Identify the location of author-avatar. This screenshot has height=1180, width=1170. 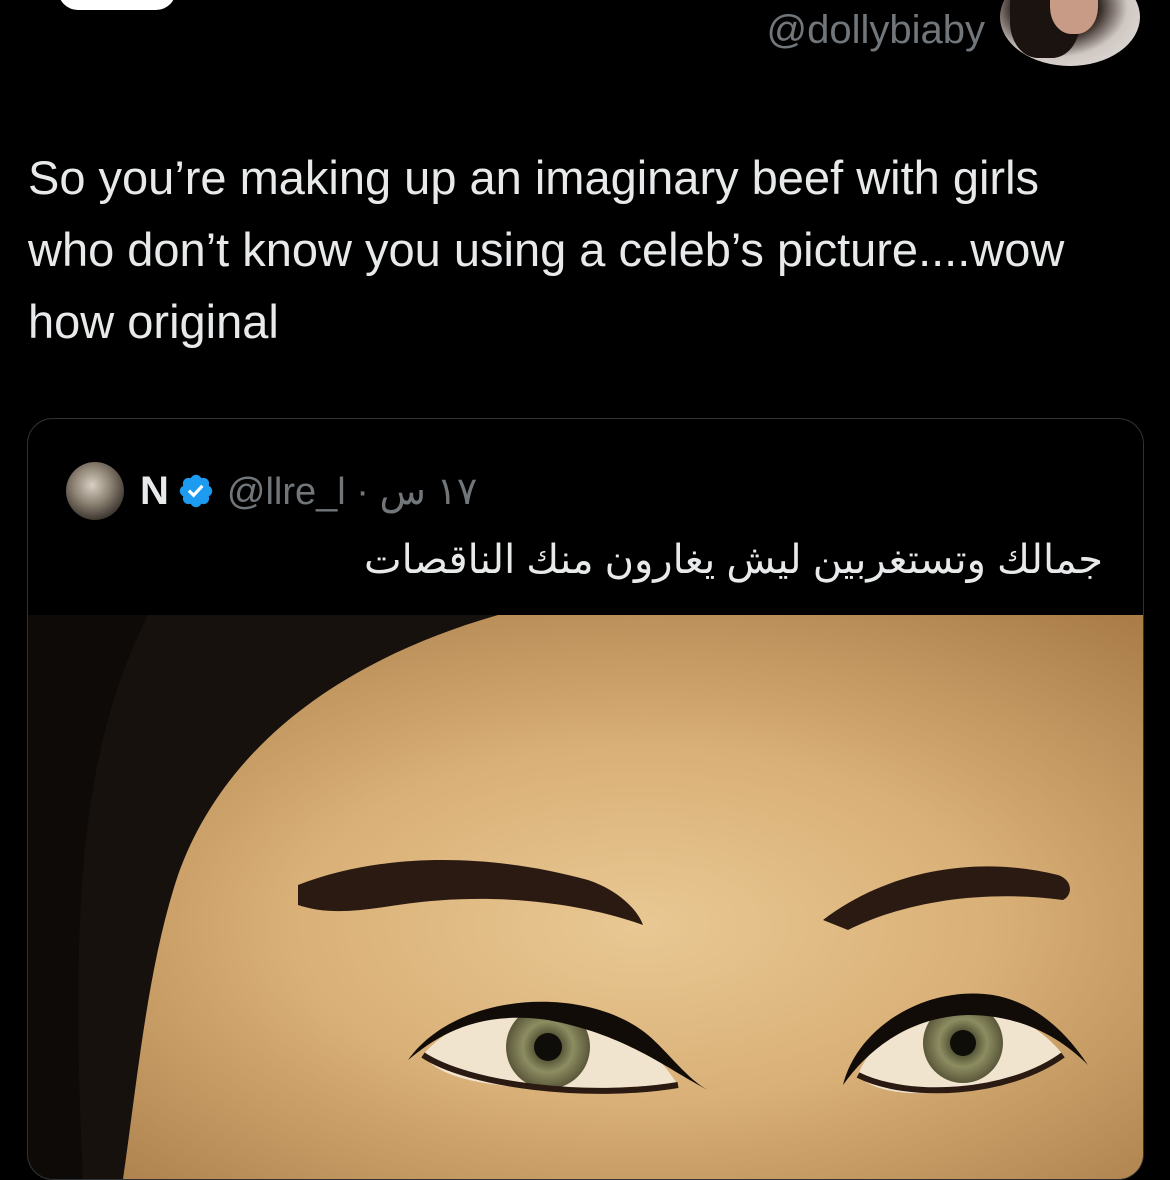
(1070, 33).